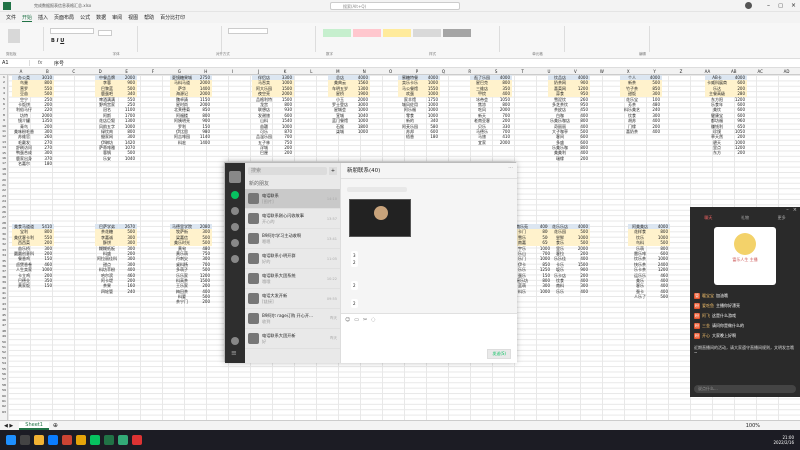 The height and width of the screenshot is (450, 800). What do you see at coordinates (4, 401) in the screenshot?
I see `row-header: 61` at bounding box center [4, 401].